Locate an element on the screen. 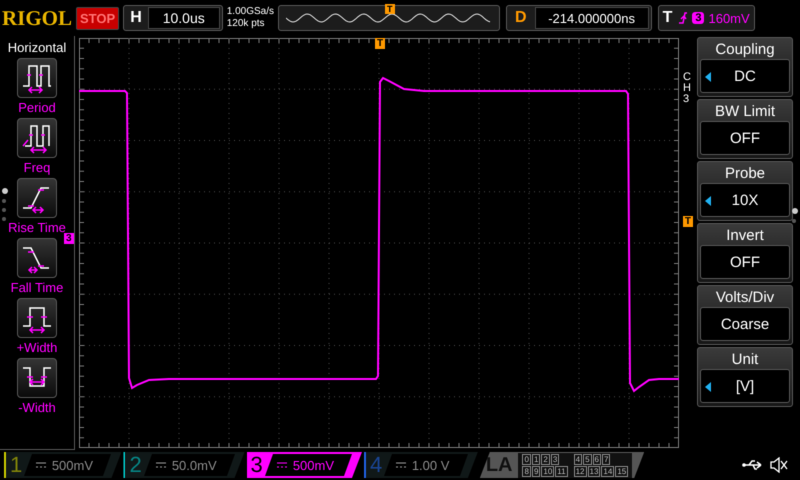 The height and width of the screenshot is (480, 800). sample-rate: 1.00GSa/s is located at coordinates (250, 12).